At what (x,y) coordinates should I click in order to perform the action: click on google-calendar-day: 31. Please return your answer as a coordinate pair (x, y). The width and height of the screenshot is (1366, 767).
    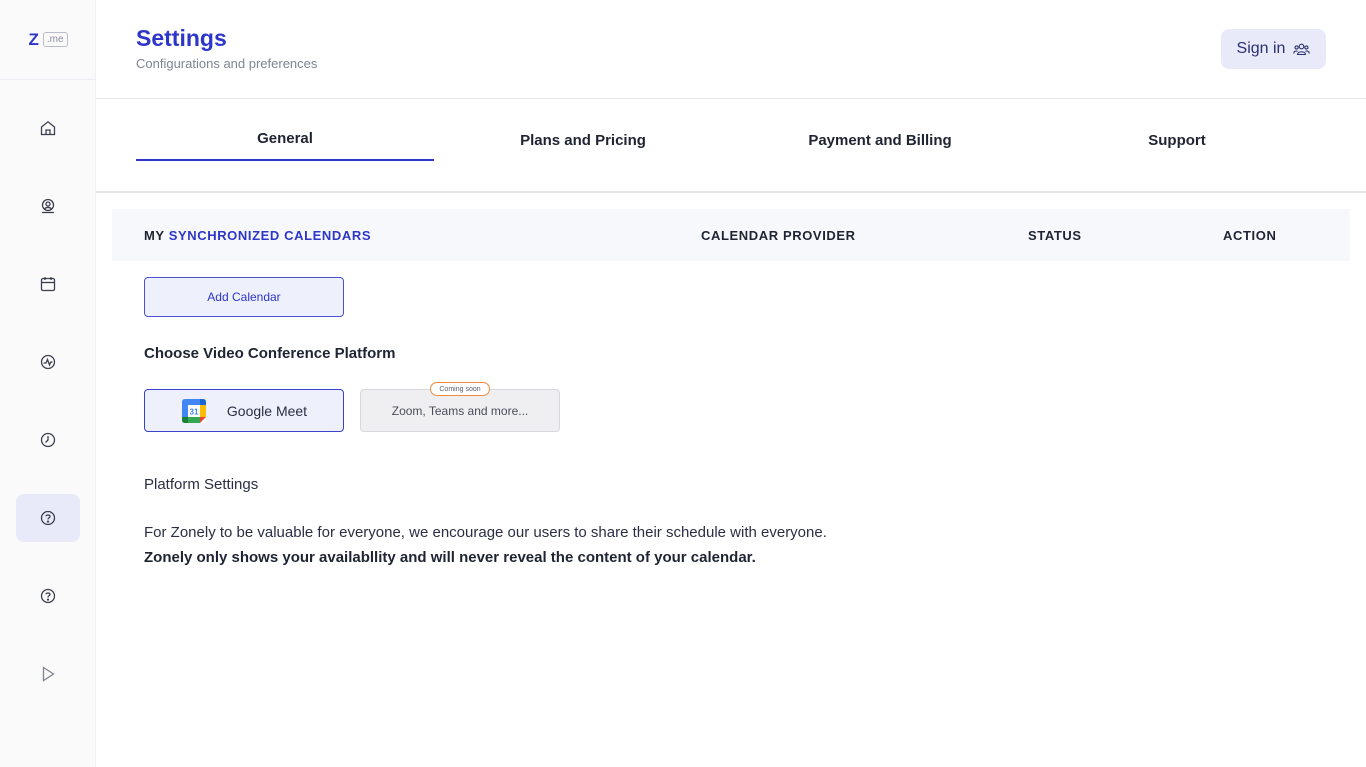
    Looking at the image, I should click on (193, 411).